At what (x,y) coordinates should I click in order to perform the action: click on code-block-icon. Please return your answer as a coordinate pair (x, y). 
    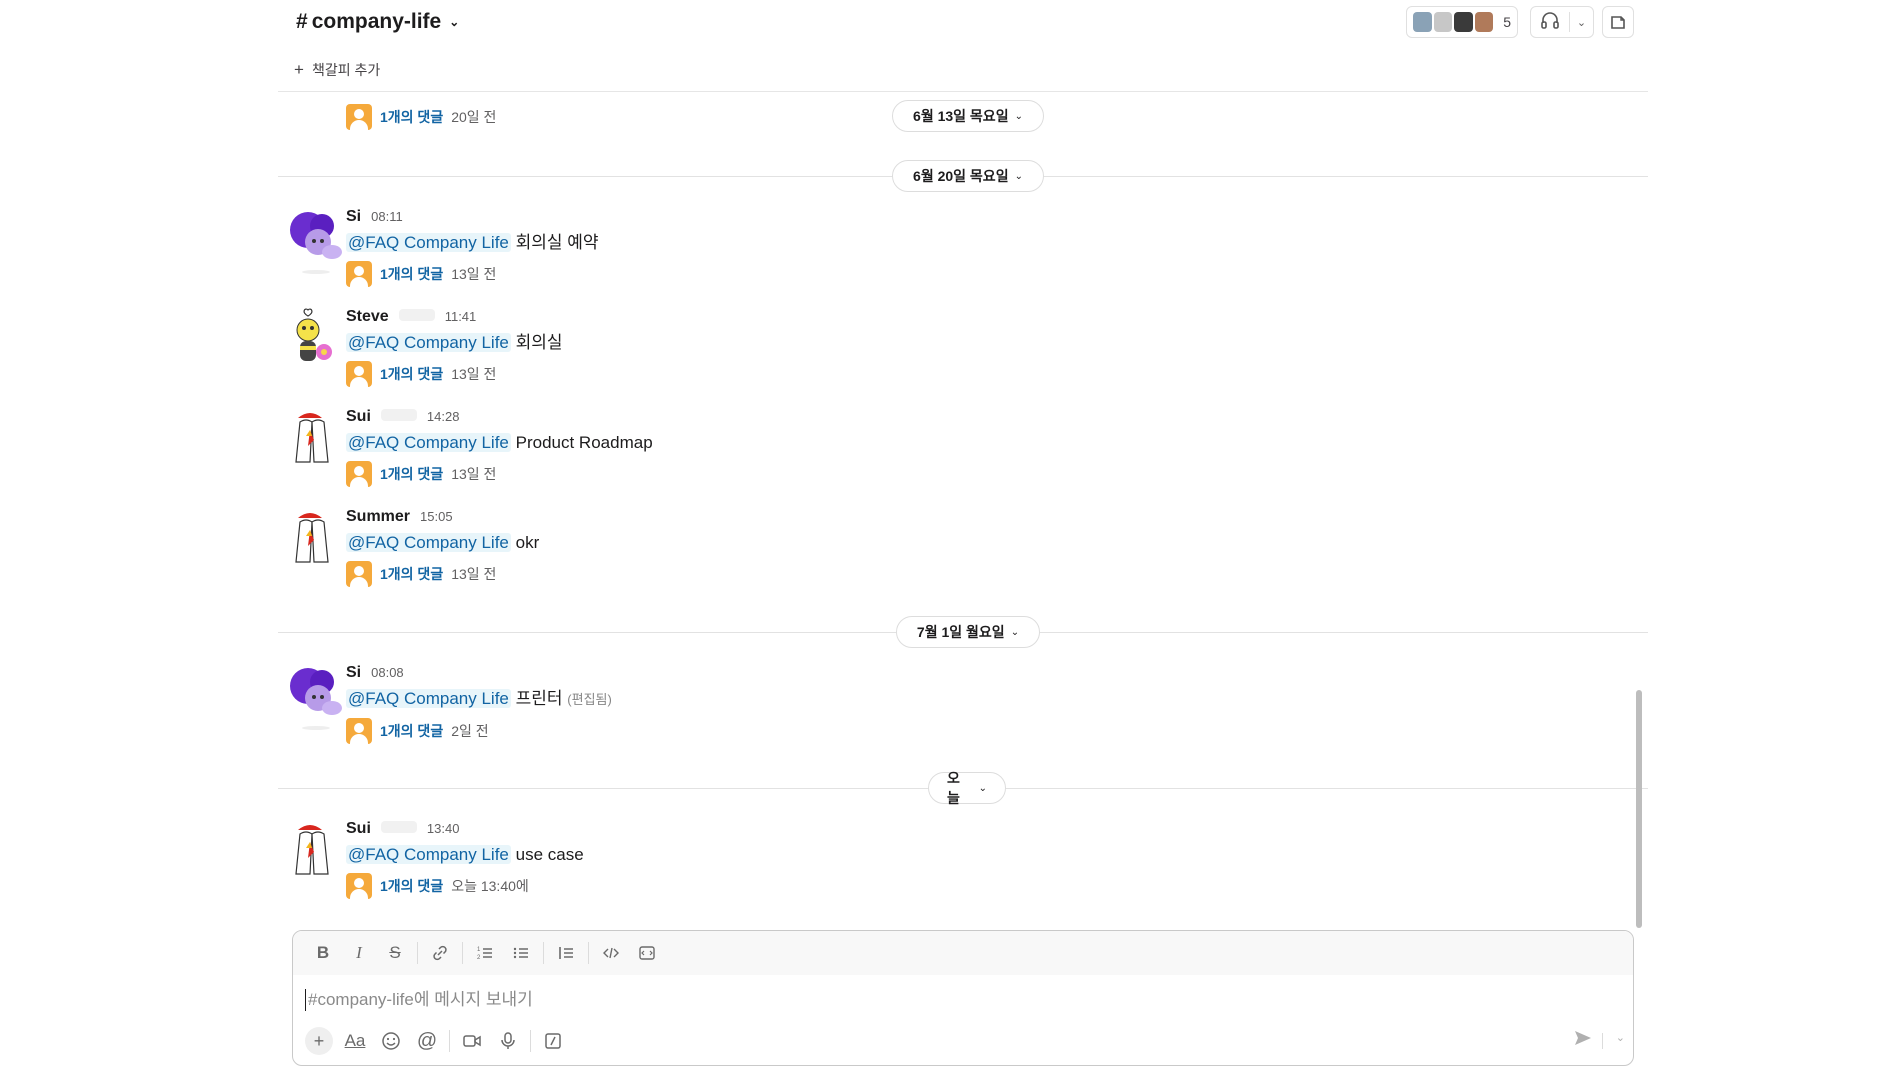
    Looking at the image, I should click on (647, 953).